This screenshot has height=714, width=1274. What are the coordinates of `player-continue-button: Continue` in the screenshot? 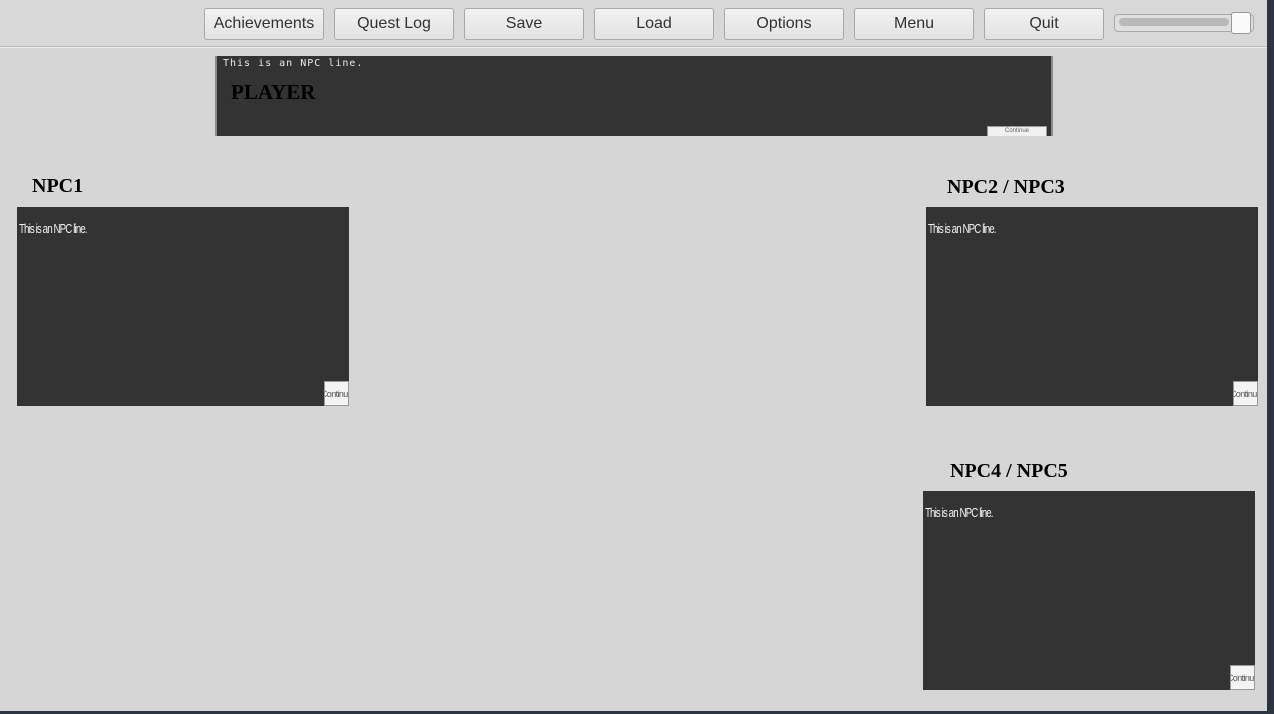 It's located at (1017, 131).